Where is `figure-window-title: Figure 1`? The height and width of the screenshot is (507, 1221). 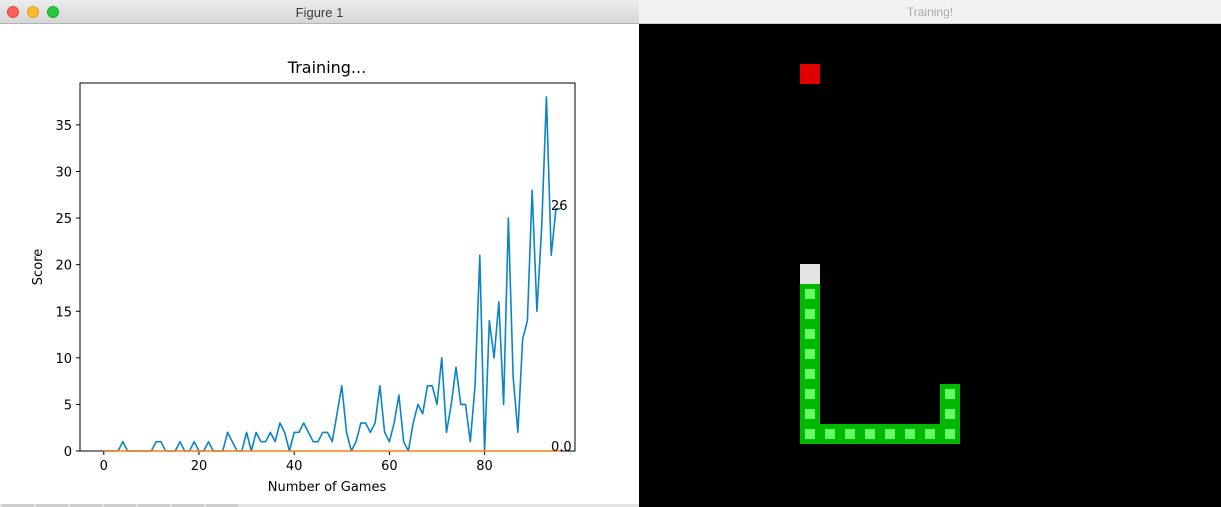
figure-window-title: Figure 1 is located at coordinates (319, 12).